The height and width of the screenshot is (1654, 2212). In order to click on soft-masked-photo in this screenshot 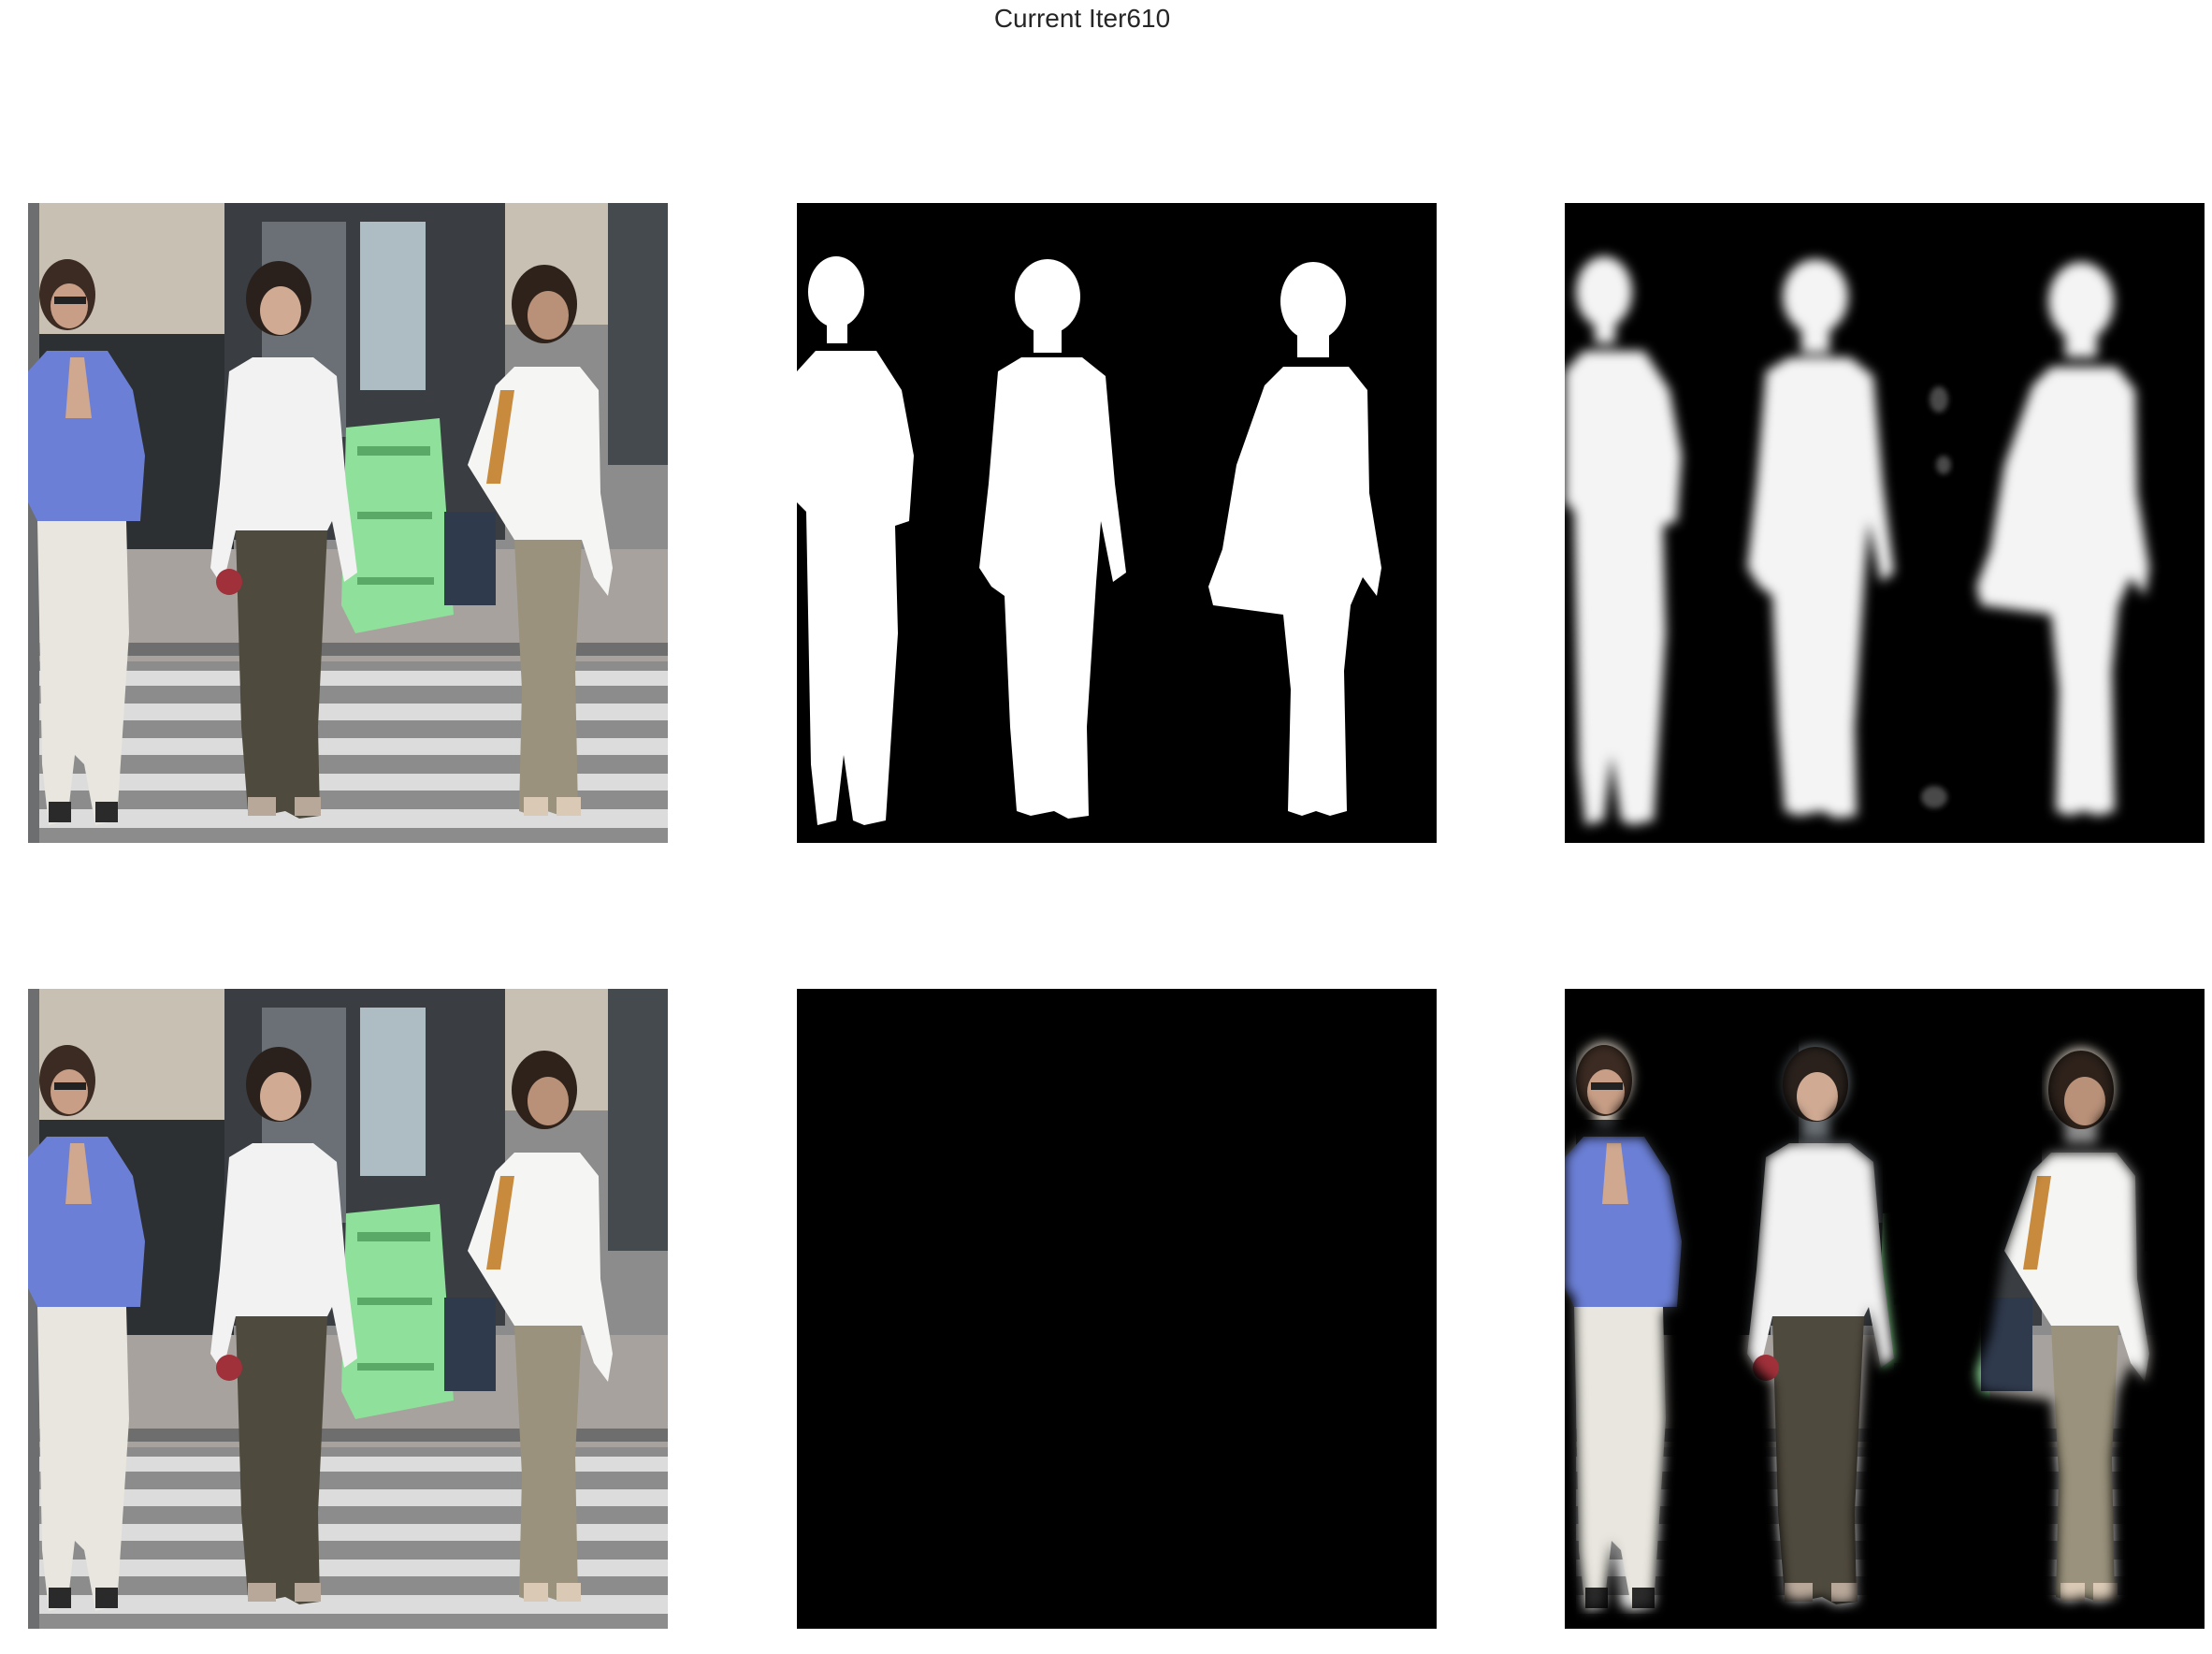, I will do `click(1885, 1309)`.